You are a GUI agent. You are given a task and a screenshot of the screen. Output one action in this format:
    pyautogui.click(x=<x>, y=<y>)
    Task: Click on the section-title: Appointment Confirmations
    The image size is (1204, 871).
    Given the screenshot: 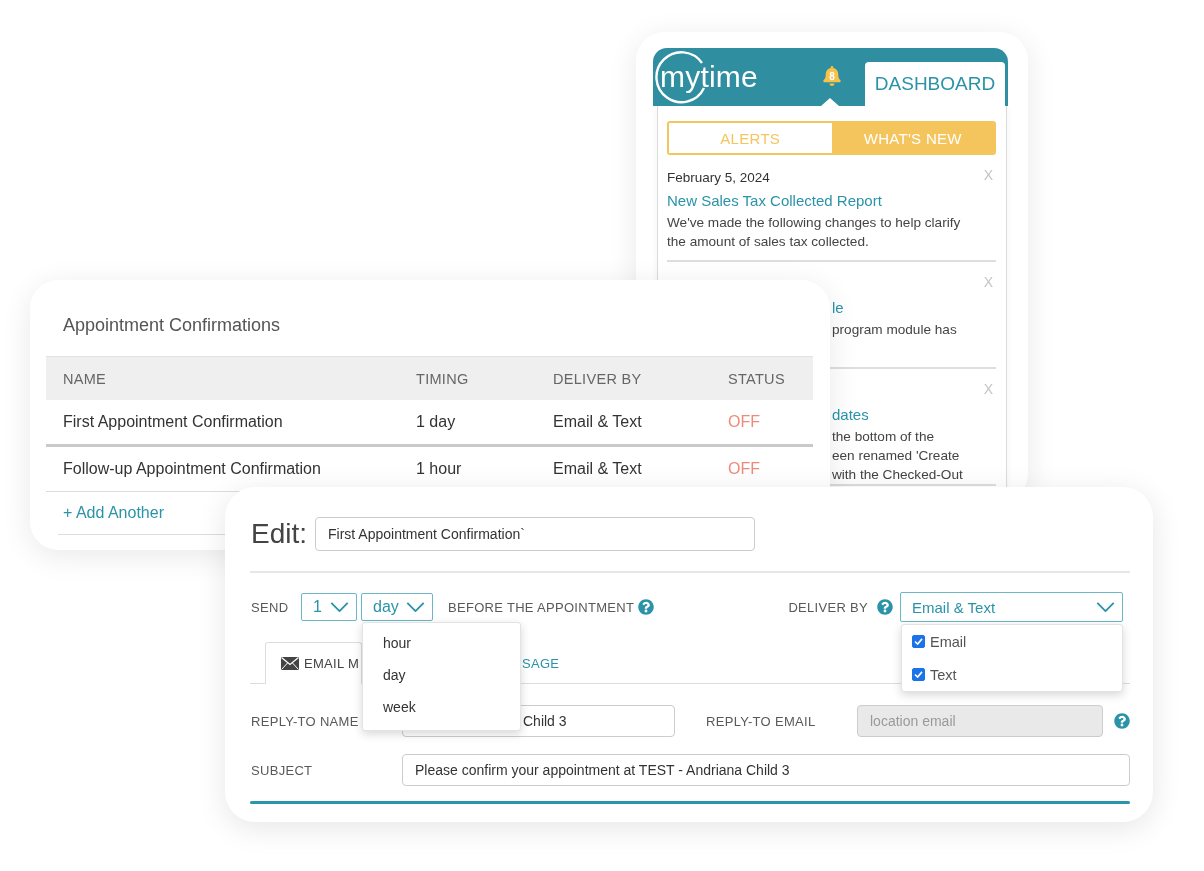 What is the action you would take?
    pyautogui.click(x=172, y=325)
    